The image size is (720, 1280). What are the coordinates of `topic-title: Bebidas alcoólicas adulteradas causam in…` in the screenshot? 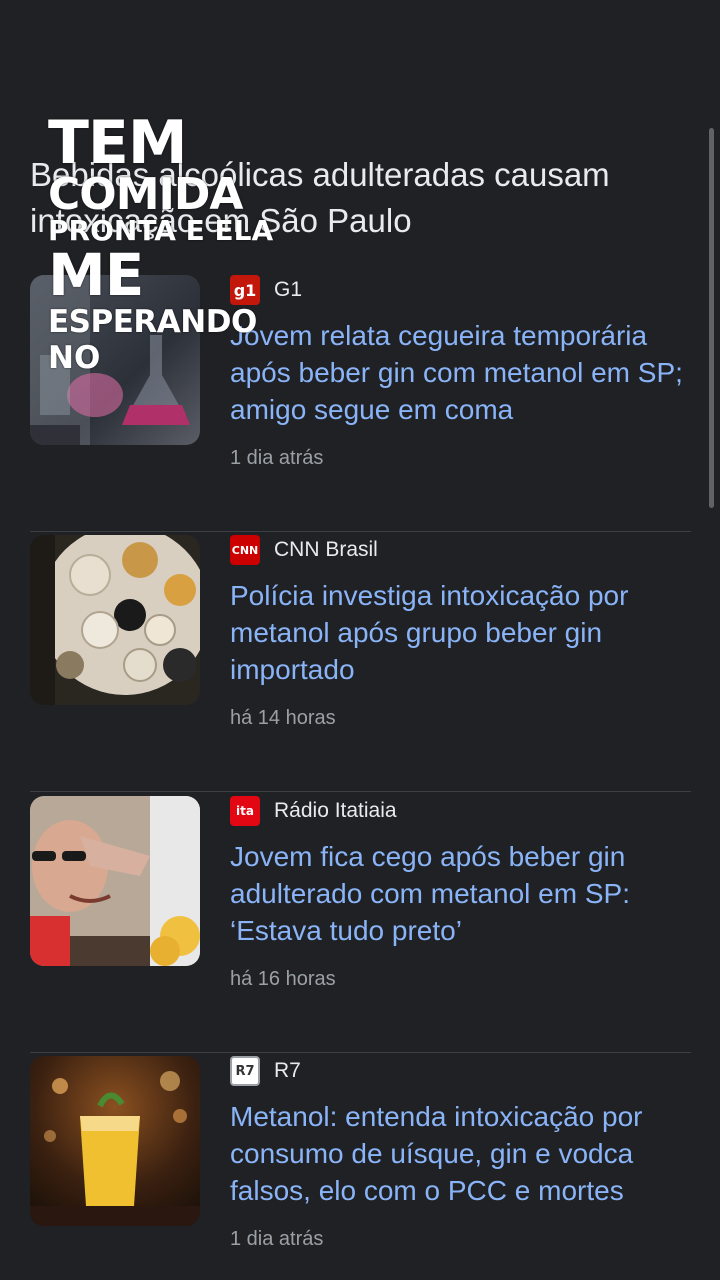 It's located at (320, 197).